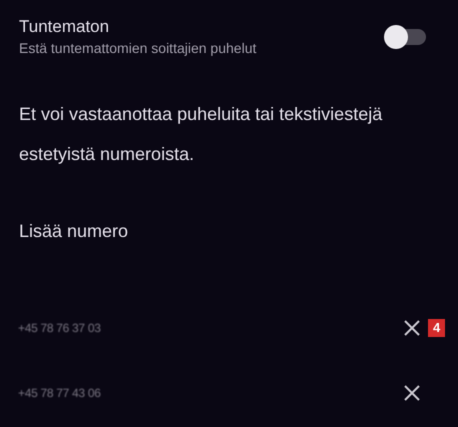 The width and height of the screenshot is (458, 427). I want to click on phone-number: +45 78 77 43 06, so click(59, 393).